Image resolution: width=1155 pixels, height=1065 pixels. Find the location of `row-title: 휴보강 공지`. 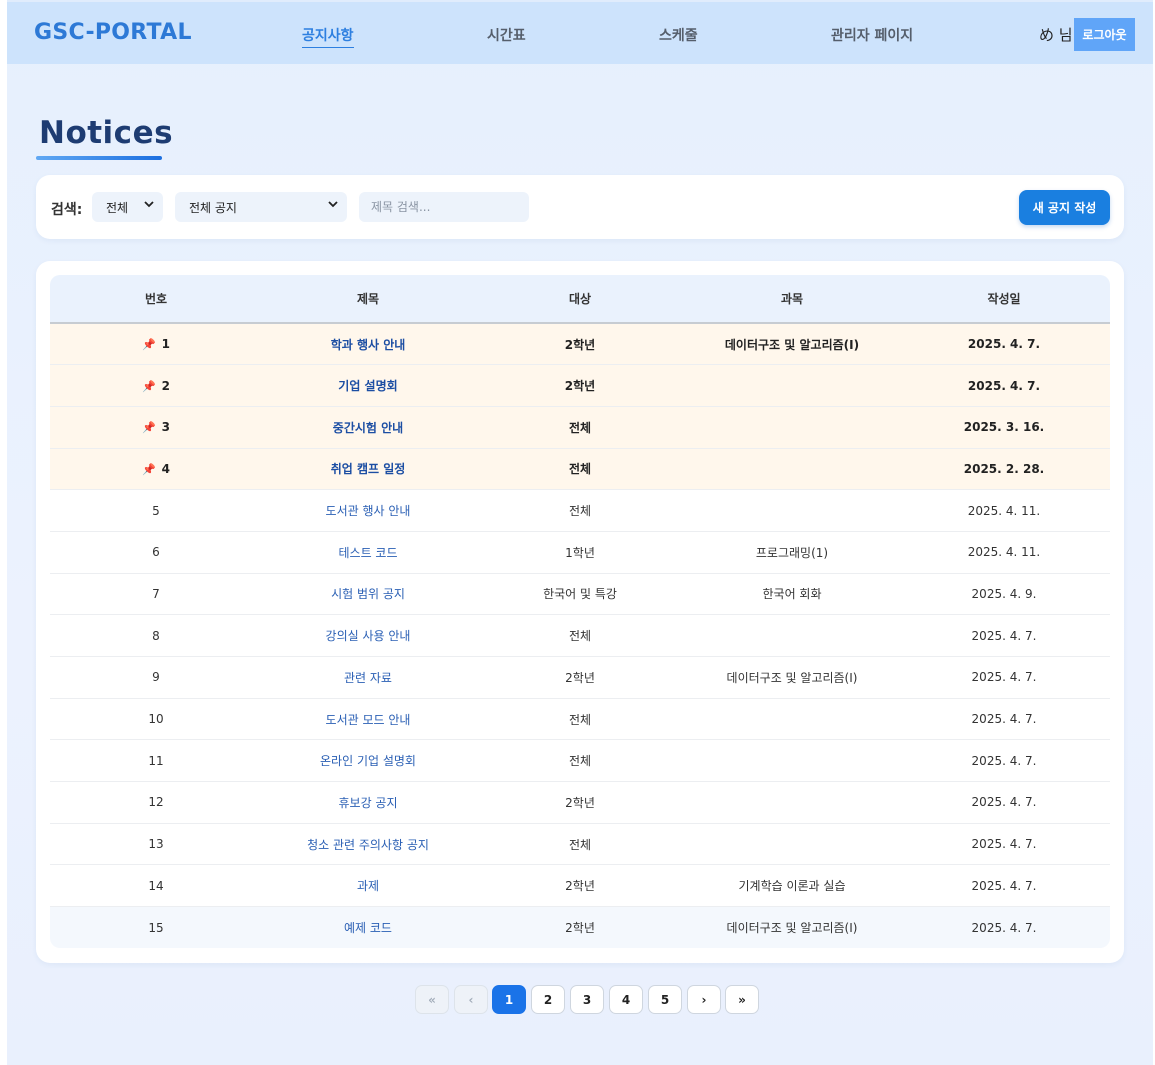

row-title: 휴보강 공지 is located at coordinates (368, 803).